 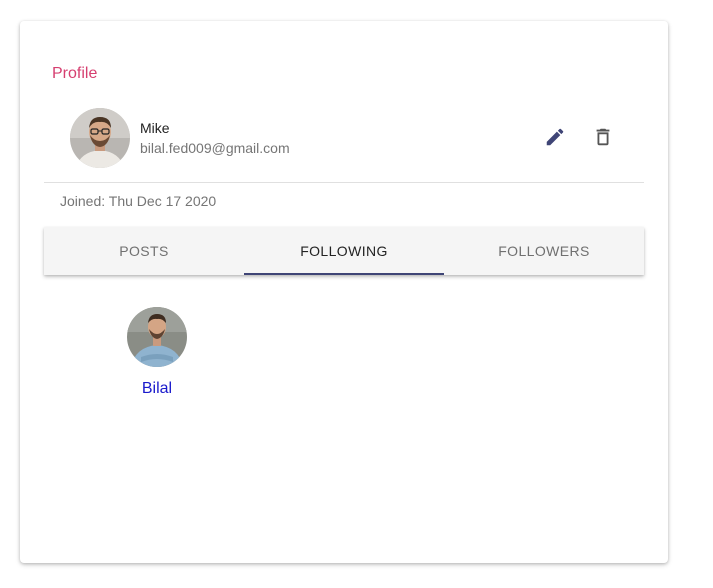 What do you see at coordinates (544, 251) in the screenshot?
I see `tab-followers: FOLLOWERS` at bounding box center [544, 251].